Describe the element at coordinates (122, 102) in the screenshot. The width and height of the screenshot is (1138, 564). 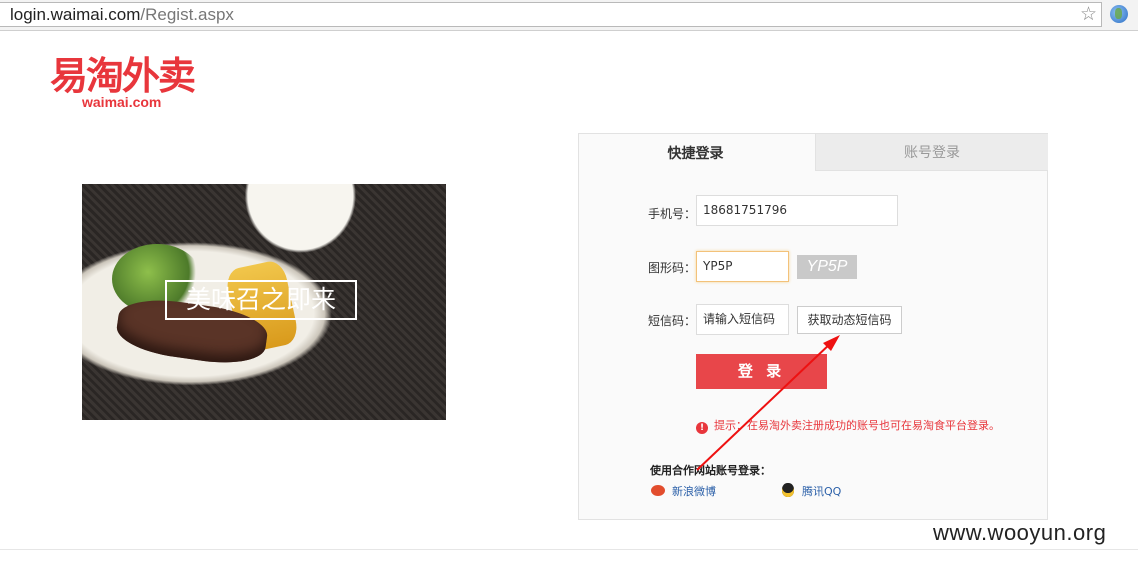
I see `logo-name-en: waimai.com` at that location.